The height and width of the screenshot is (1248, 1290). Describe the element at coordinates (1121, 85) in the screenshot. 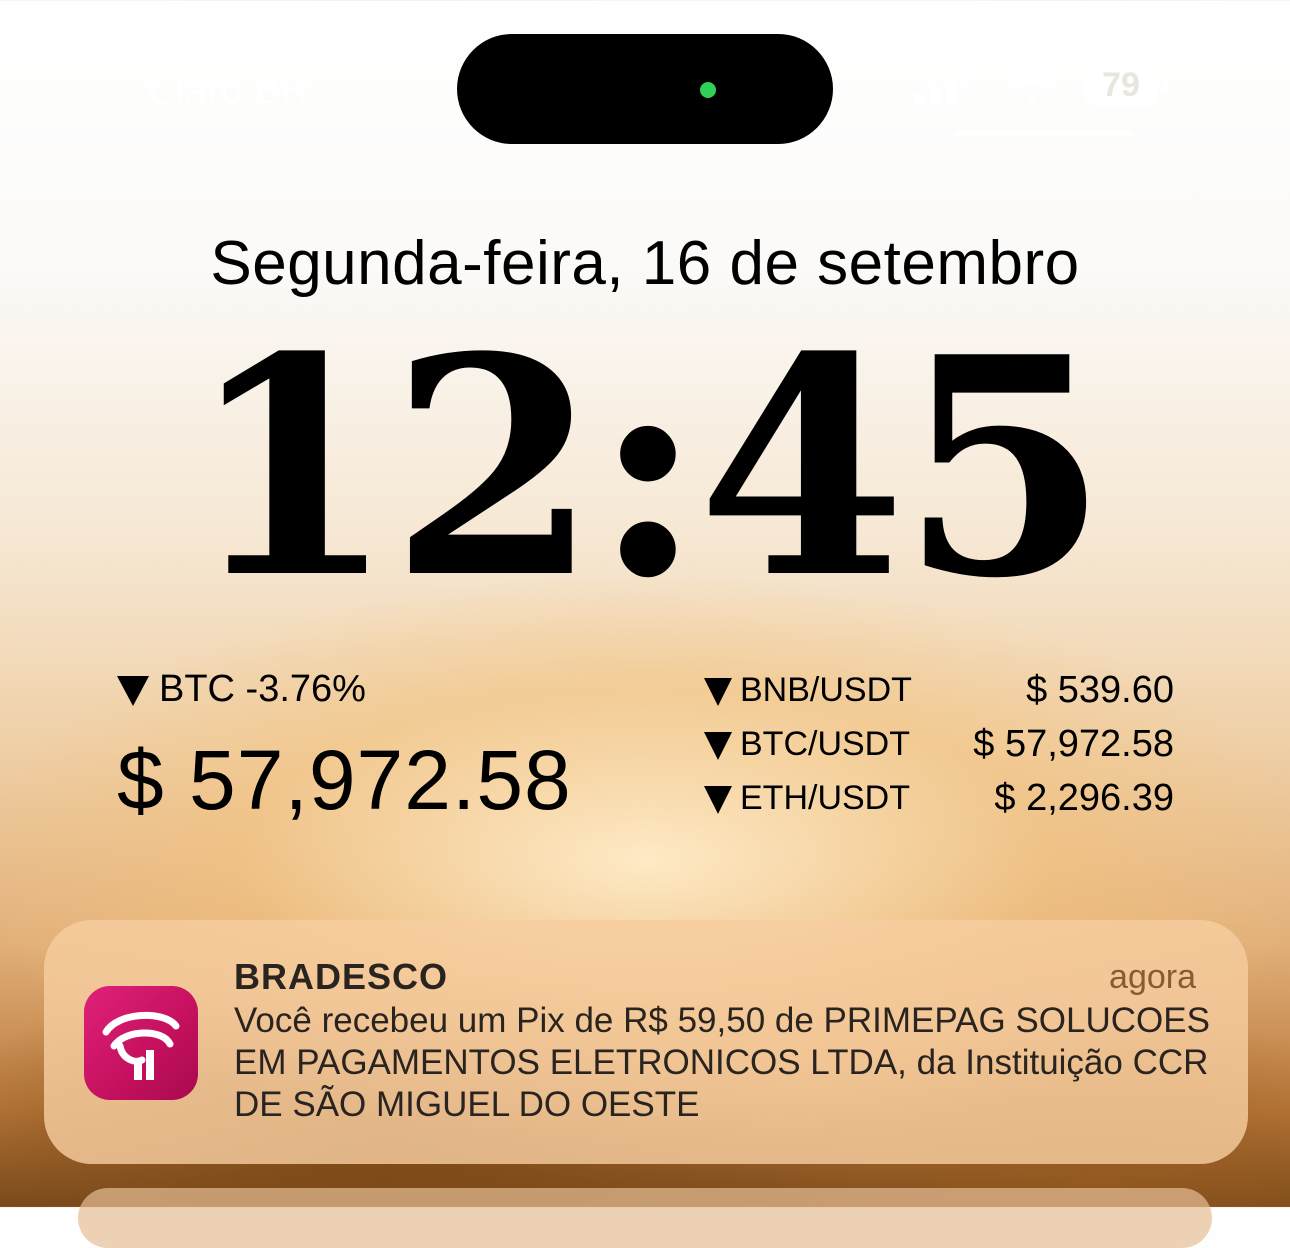

I see `battery-icon: 79` at that location.